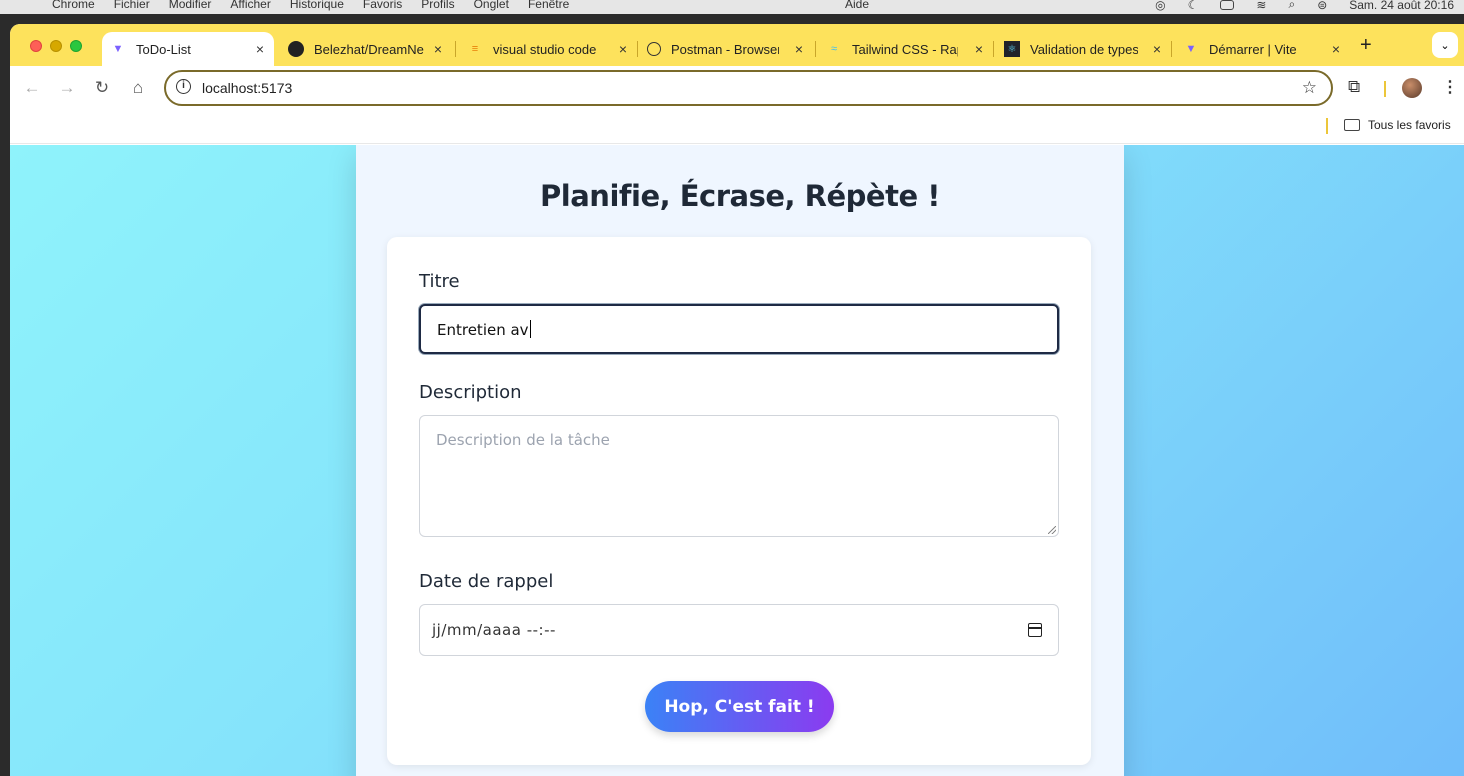  Describe the element at coordinates (1309, 88) in the screenshot. I see `bookmark-star-icon: ☆` at that location.